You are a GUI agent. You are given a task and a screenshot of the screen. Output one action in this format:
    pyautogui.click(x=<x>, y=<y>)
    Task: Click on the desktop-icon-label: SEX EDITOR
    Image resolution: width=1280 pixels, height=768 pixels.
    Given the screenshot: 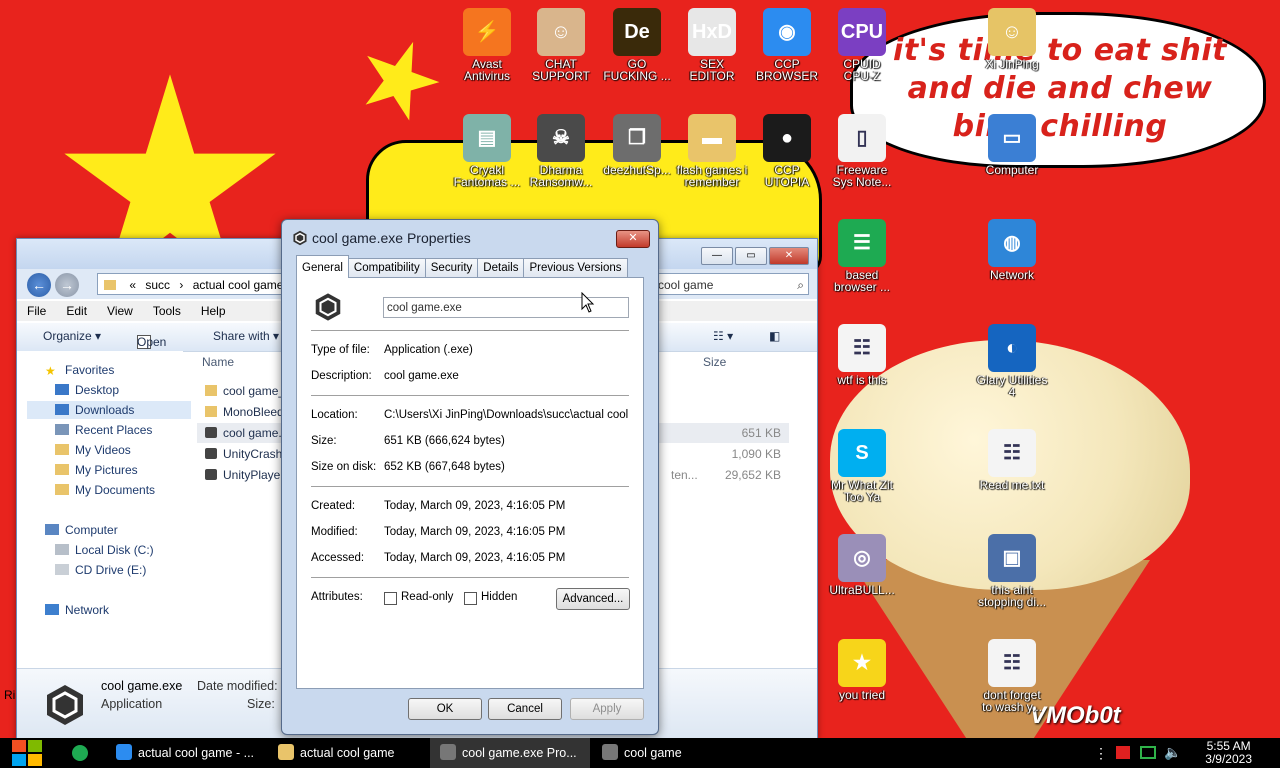 What is the action you would take?
    pyautogui.click(x=712, y=70)
    